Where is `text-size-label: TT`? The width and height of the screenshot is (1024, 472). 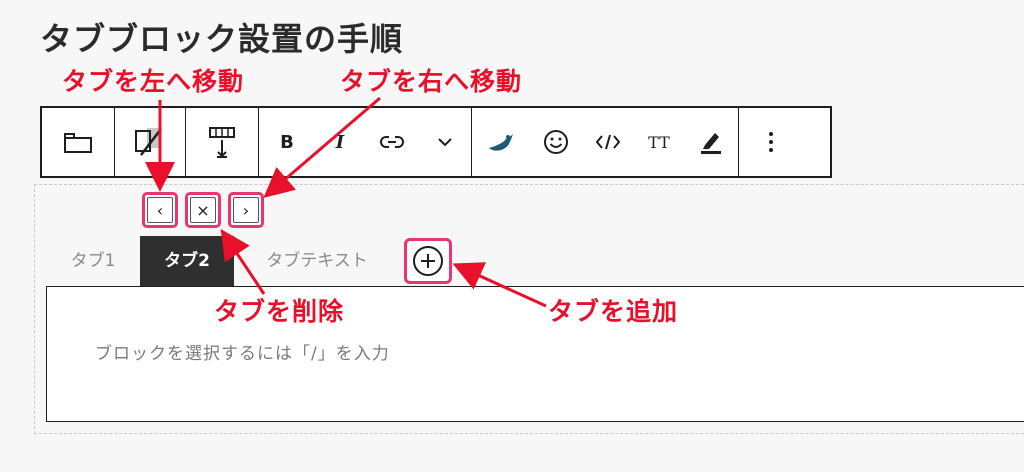
text-size-label: TT is located at coordinates (659, 142).